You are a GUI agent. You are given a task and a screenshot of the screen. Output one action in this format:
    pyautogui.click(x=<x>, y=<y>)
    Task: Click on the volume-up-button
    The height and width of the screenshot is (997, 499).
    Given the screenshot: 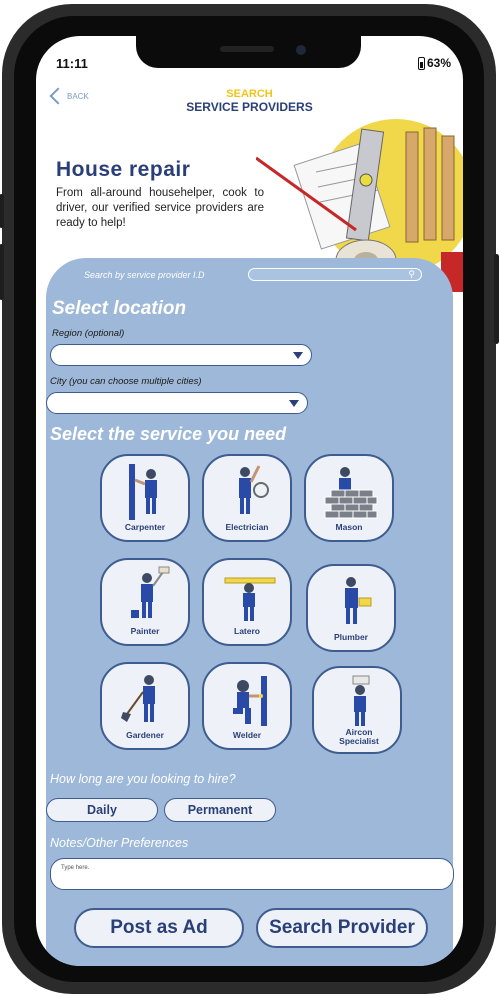 What is the action you would take?
    pyautogui.click(x=2, y=211)
    